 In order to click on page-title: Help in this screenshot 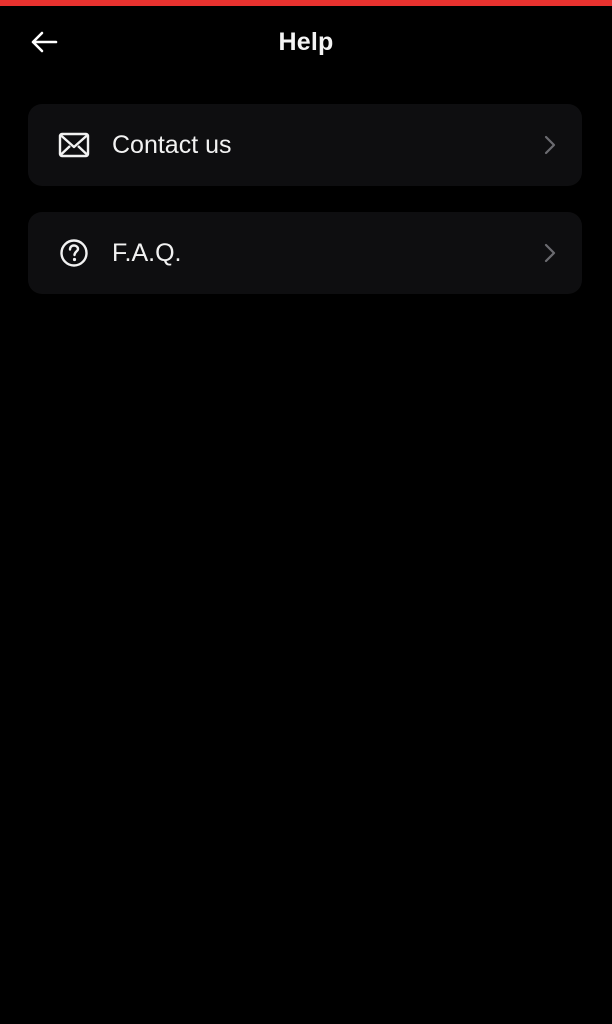, I will do `click(306, 42)`.